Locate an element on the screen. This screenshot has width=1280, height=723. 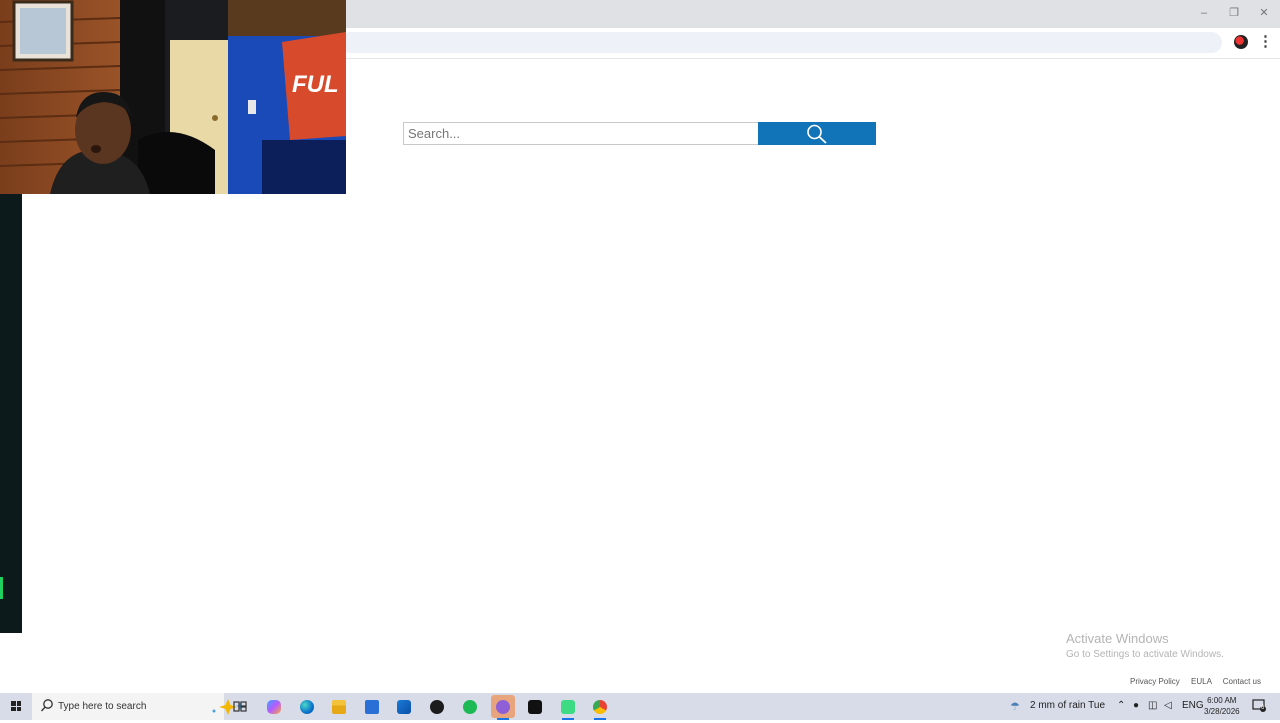
capcut-button is located at coordinates (535, 706).